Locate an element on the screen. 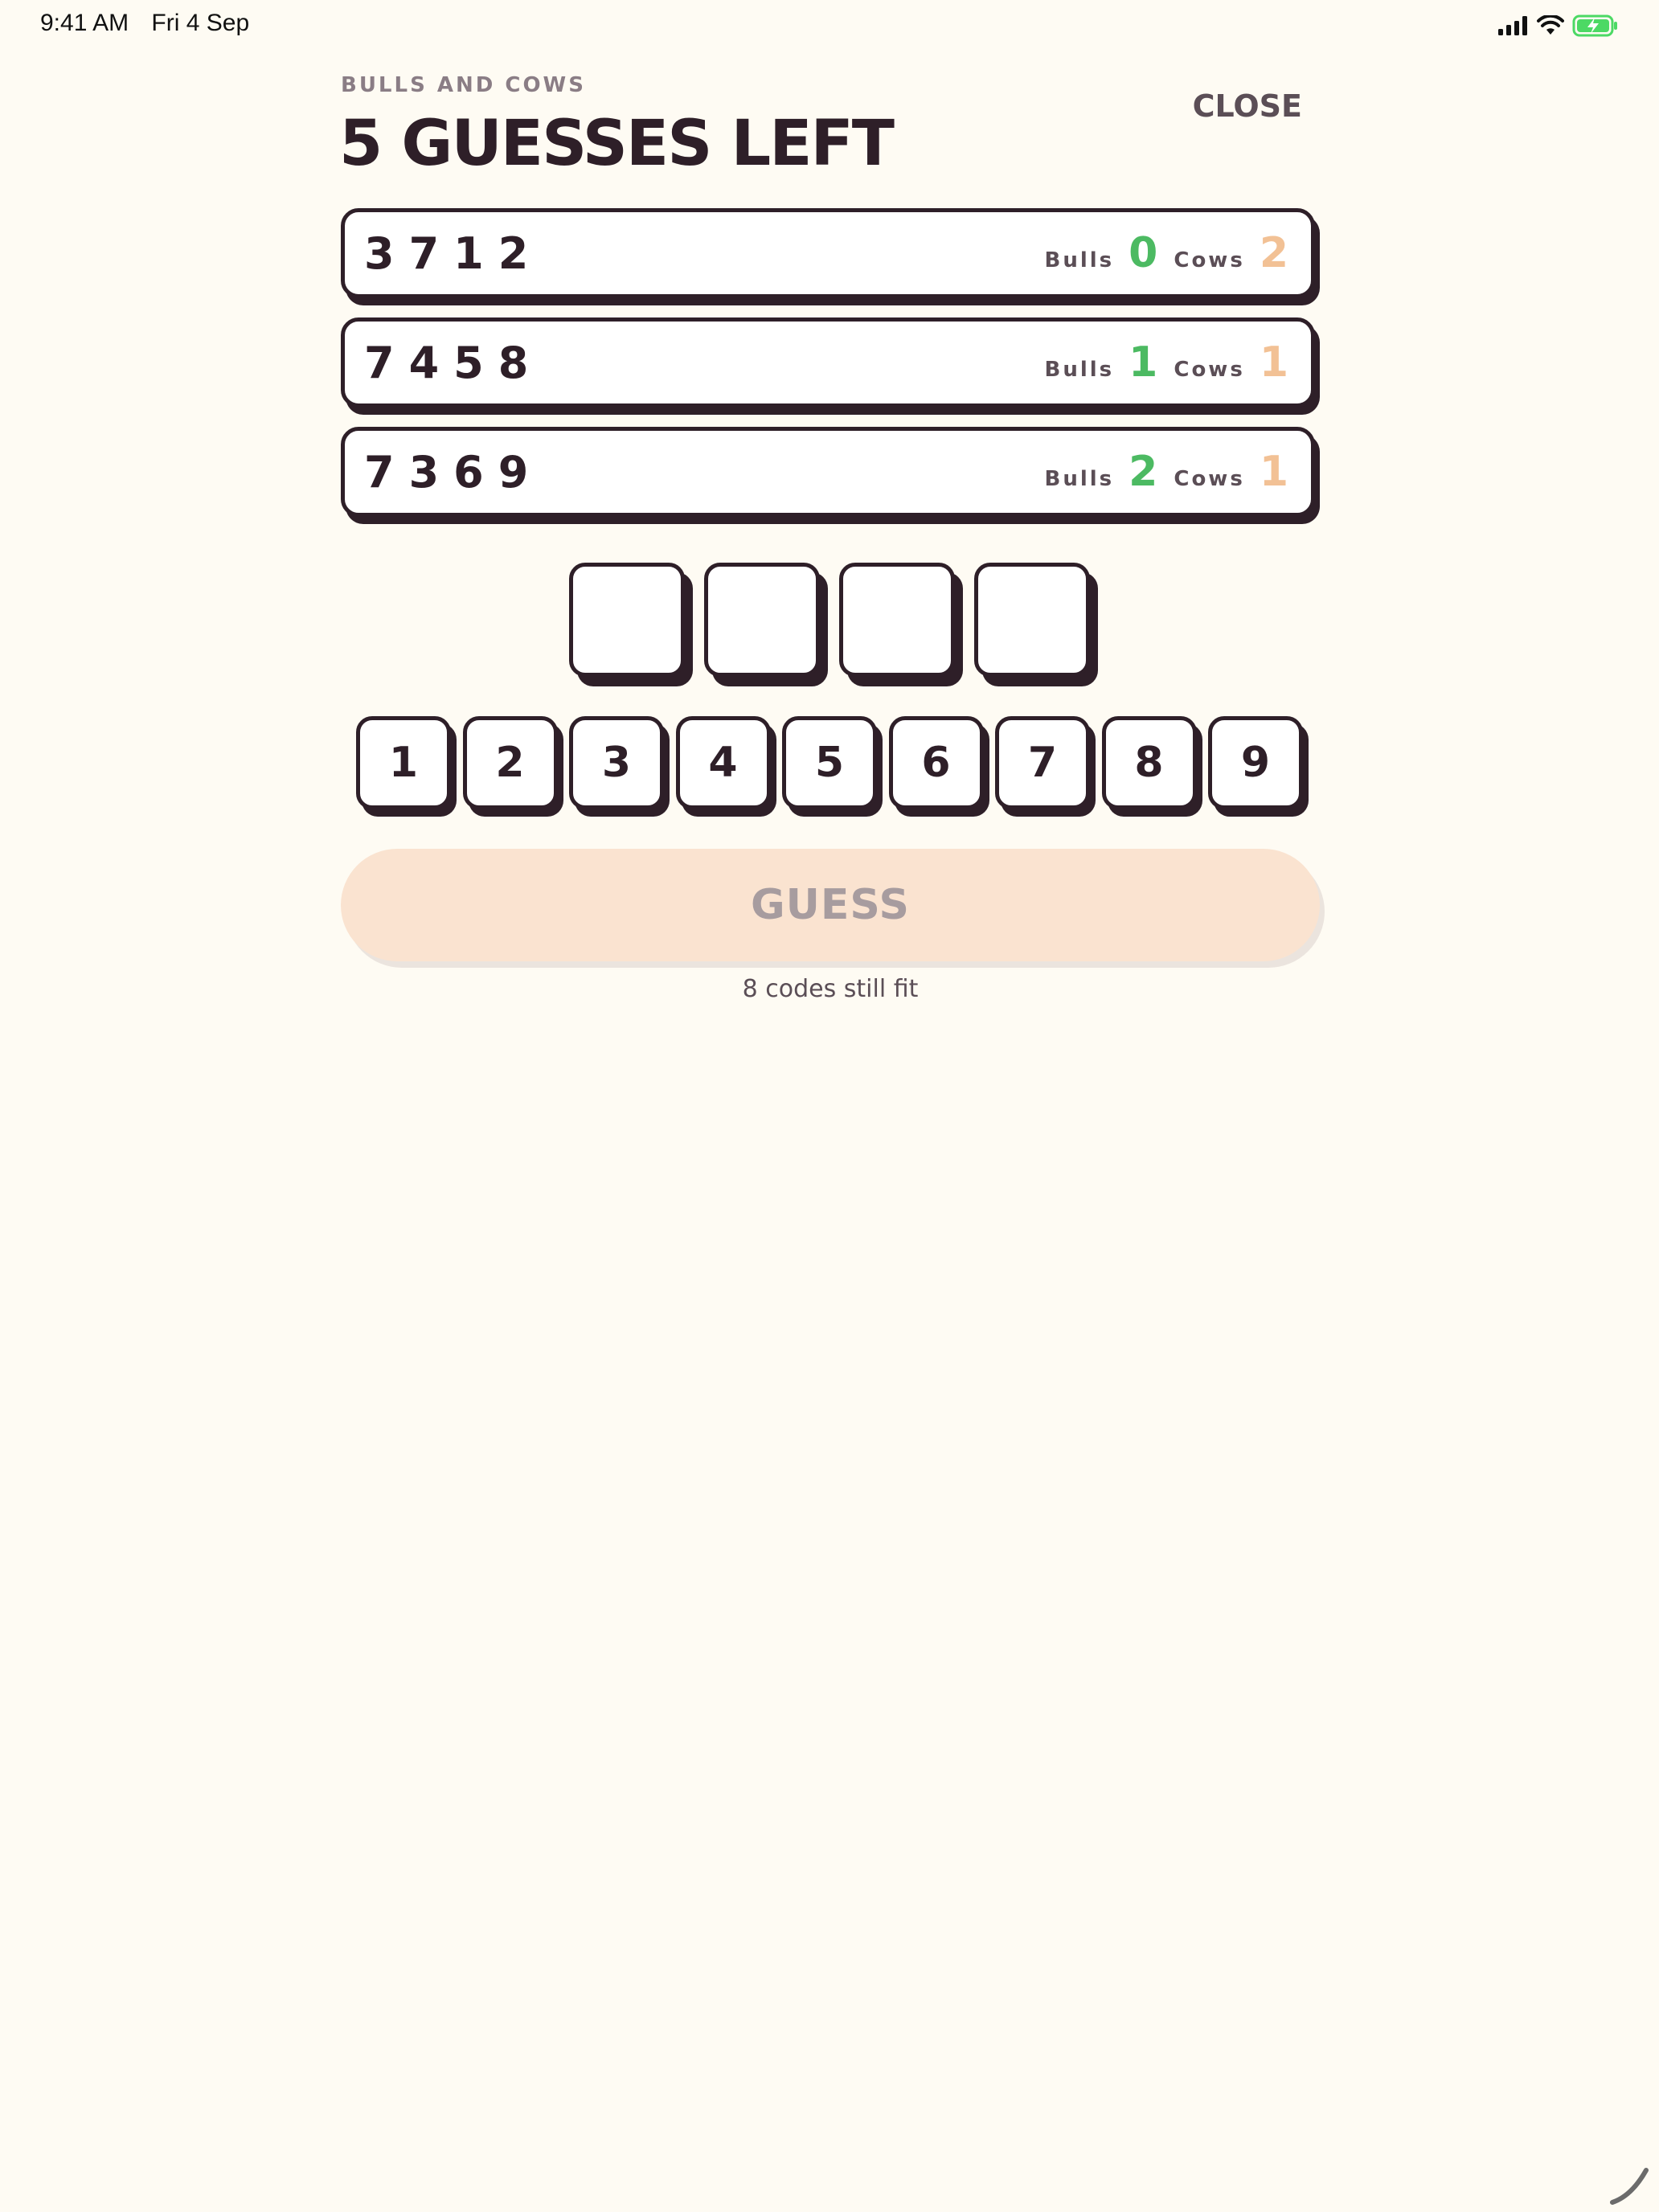  guess-row: 7458 Bulls 1 Cows 1 is located at coordinates (828, 362).